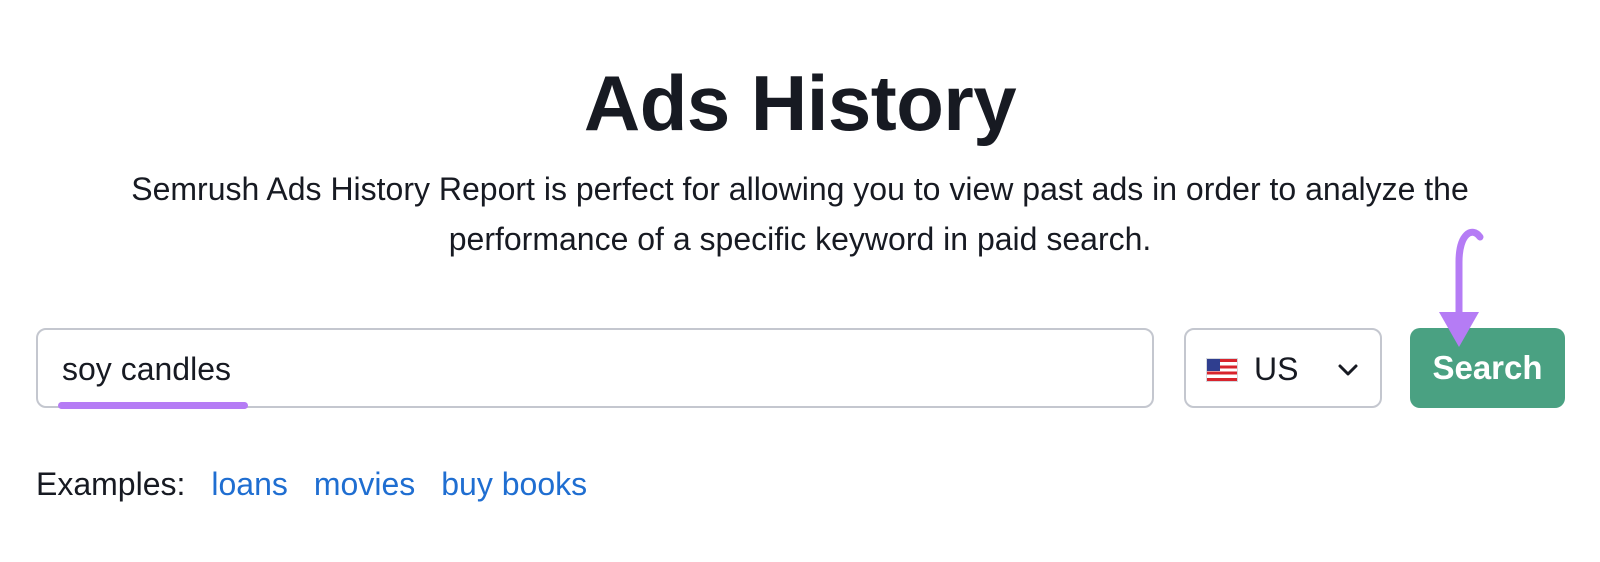 Image resolution: width=1600 pixels, height=562 pixels. Describe the element at coordinates (146, 369) in the screenshot. I see `keyword-input-value: soy candles` at that location.